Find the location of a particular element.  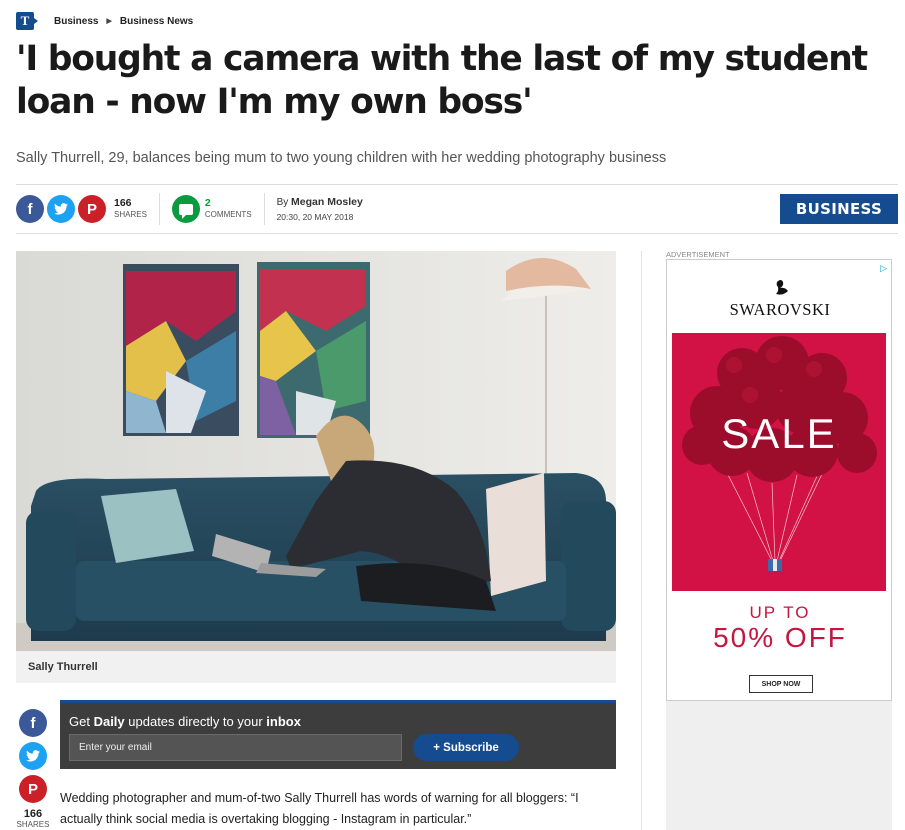

comment-count: 2 COMMENTS is located at coordinates (228, 209).